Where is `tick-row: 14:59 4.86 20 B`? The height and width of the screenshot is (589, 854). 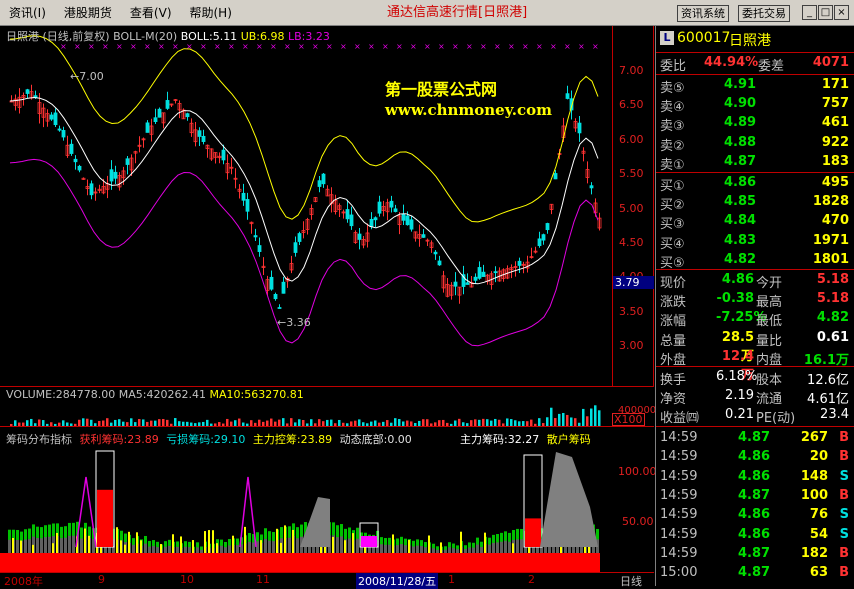
tick-row: 14:59 4.86 20 B is located at coordinates (755, 457).